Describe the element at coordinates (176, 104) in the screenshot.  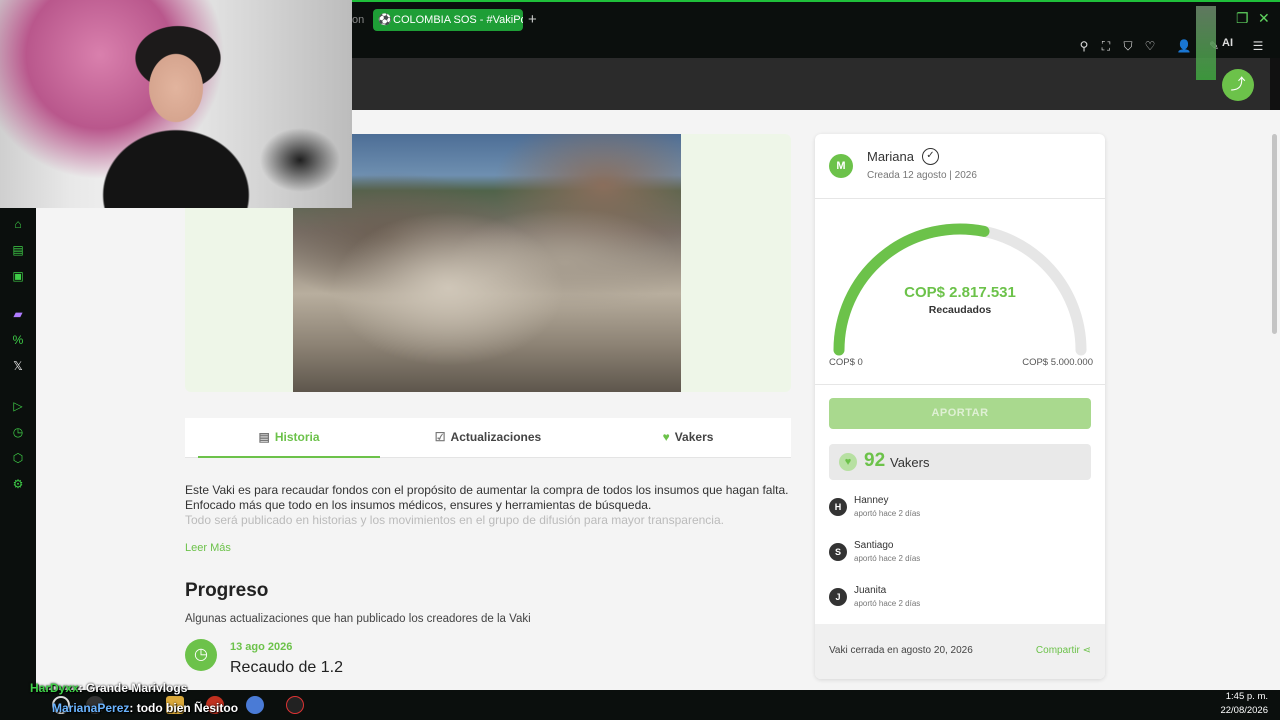
I see `webcam-overlay` at that location.